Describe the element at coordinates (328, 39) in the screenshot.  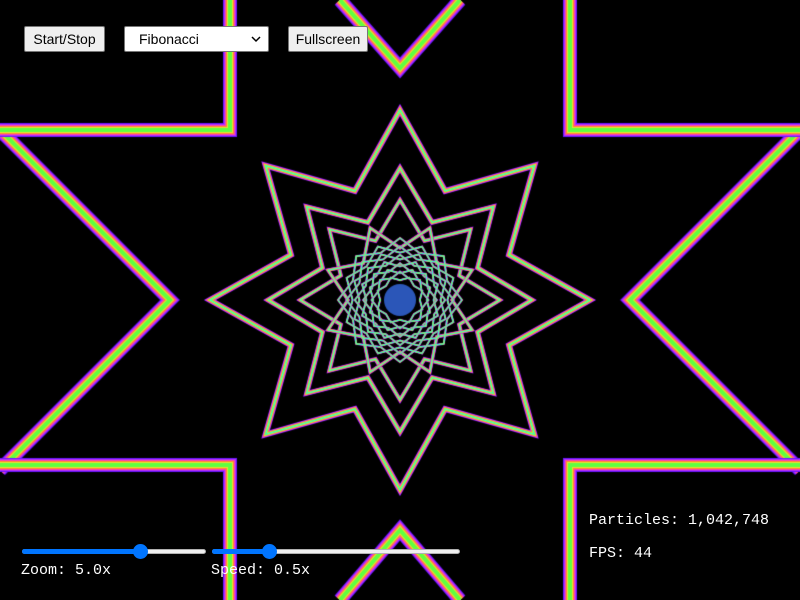
I see `fullscreen-button: Fullscreen` at that location.